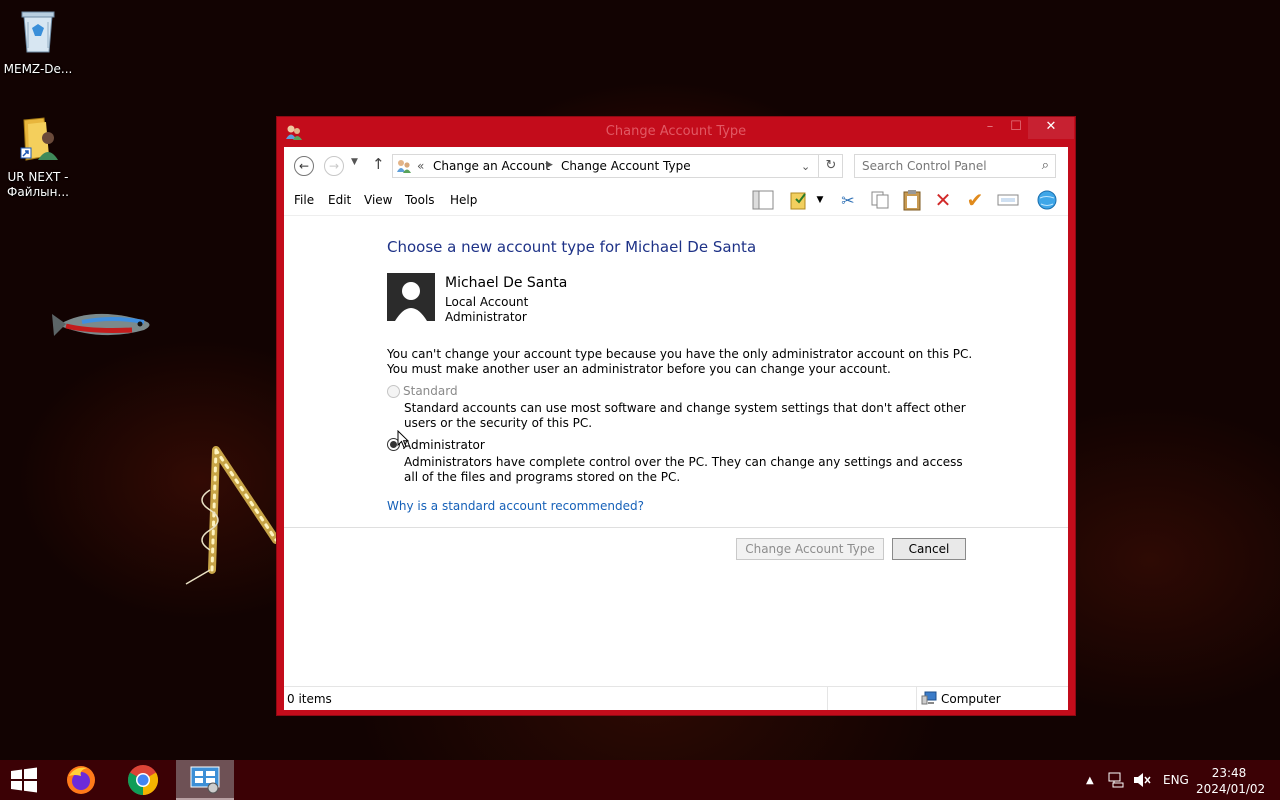 The width and height of the screenshot is (1280, 800). Describe the element at coordinates (393, 391) in the screenshot. I see `standard-radio` at that location.